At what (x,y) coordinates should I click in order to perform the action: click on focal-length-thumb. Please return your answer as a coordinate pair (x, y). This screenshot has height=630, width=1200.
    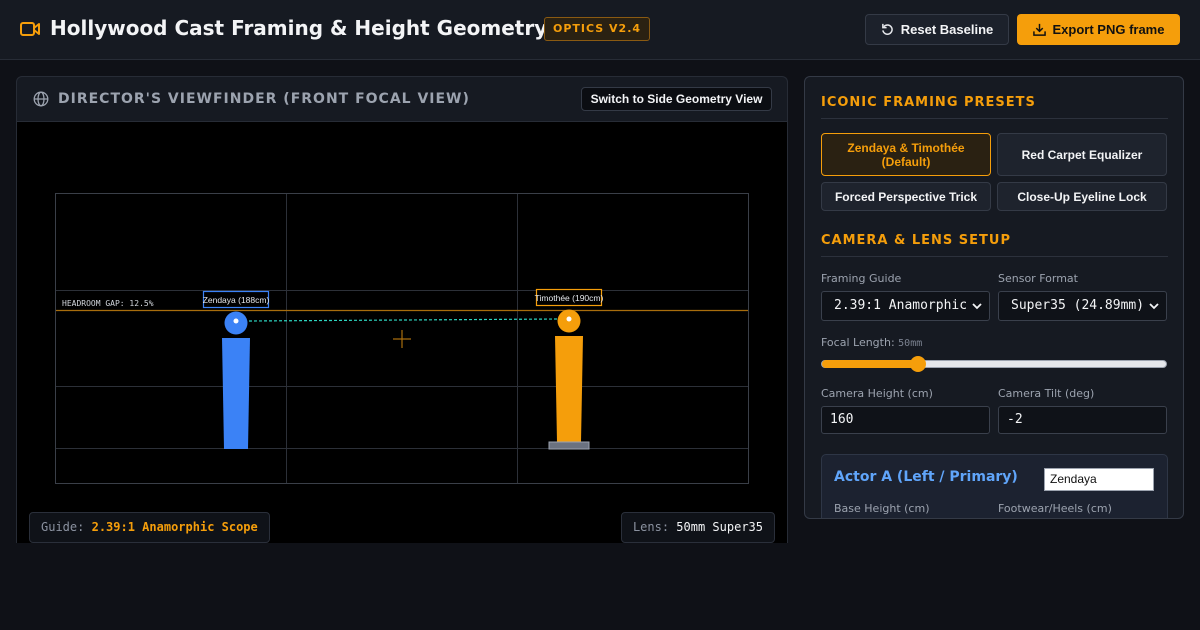
    Looking at the image, I should click on (918, 364).